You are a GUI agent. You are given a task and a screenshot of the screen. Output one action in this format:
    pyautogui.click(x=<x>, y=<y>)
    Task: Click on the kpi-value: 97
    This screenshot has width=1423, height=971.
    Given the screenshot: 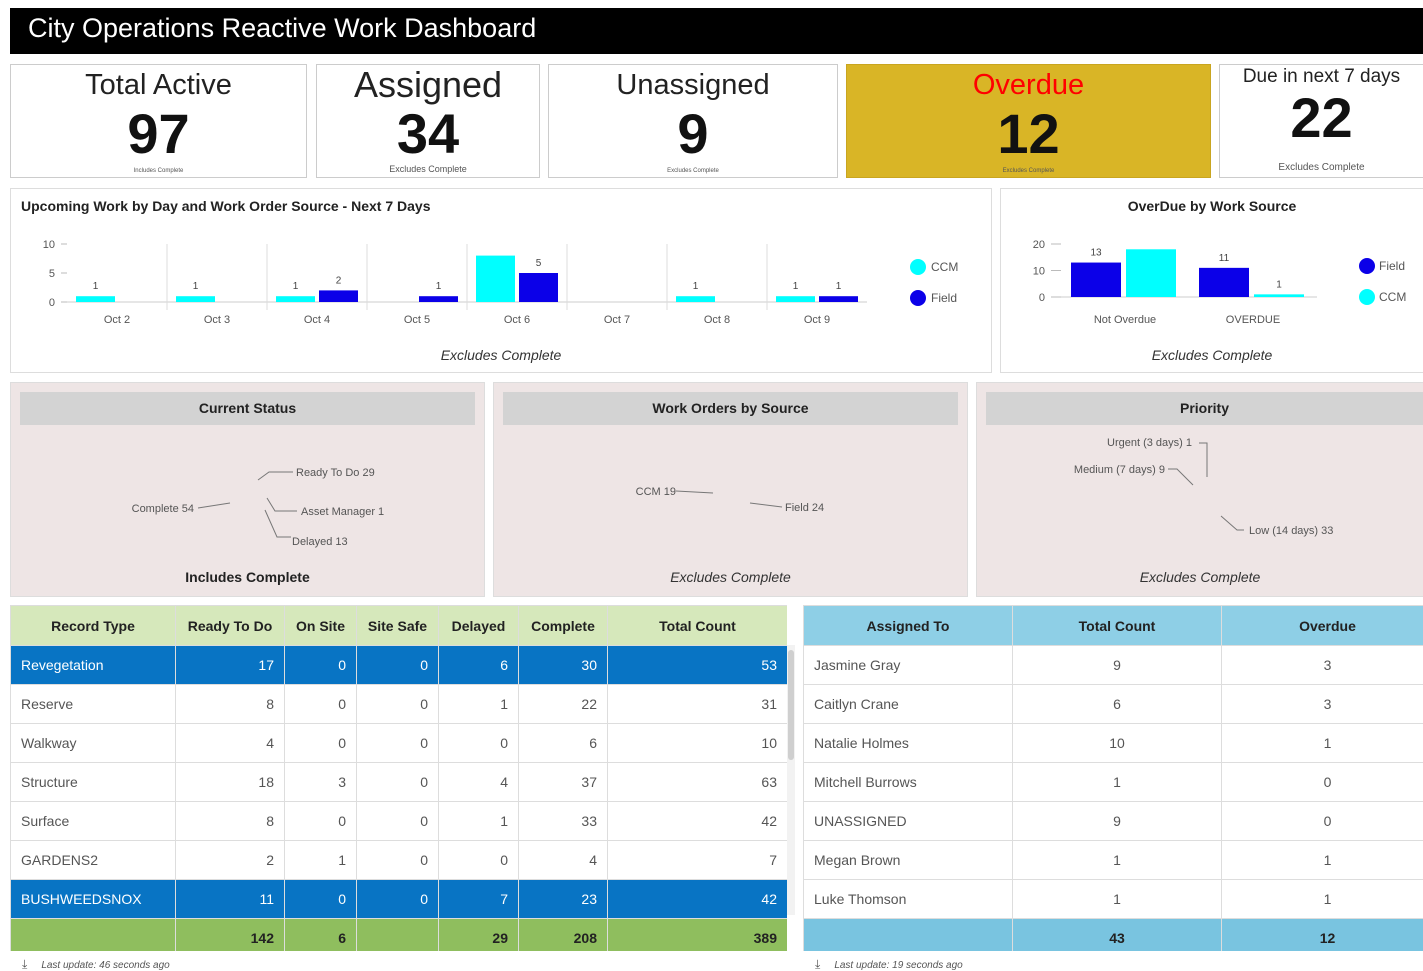 What is the action you would take?
    pyautogui.click(x=158, y=133)
    